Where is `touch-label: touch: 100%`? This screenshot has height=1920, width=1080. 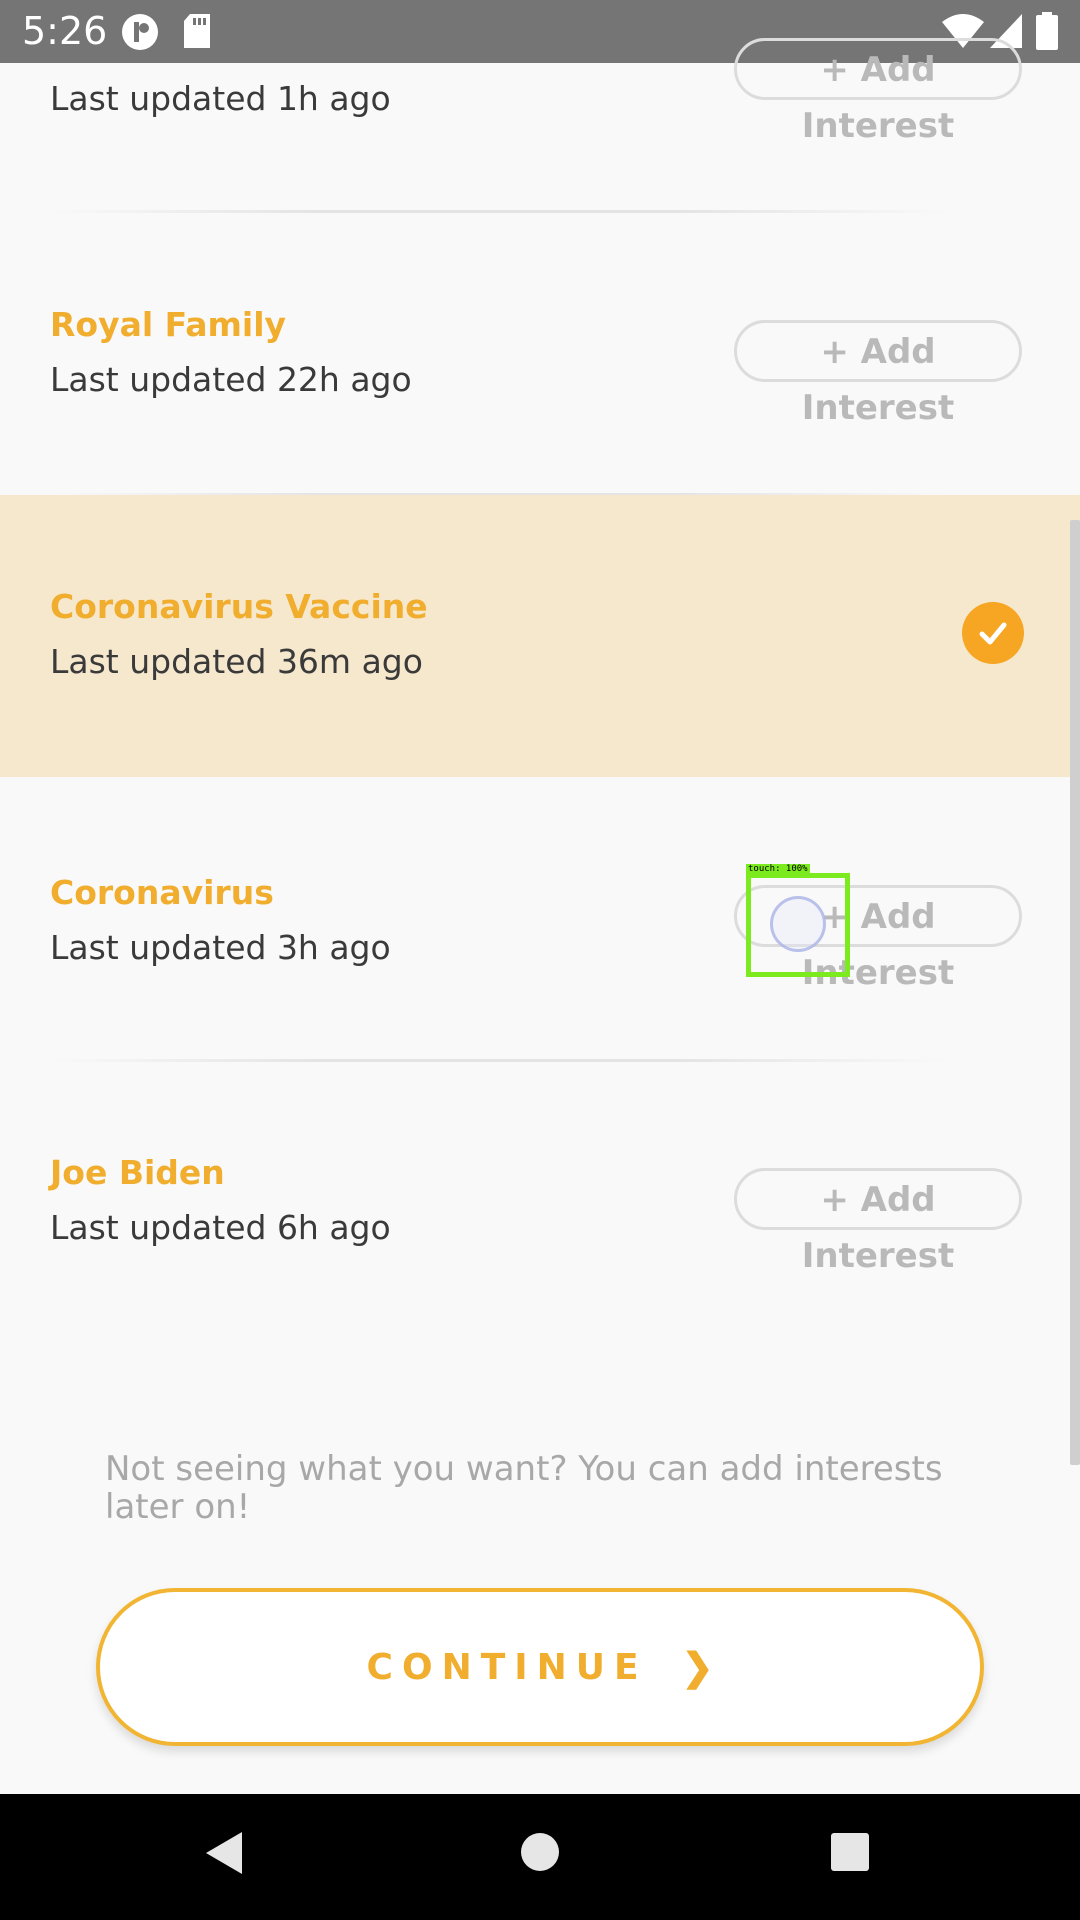
touch-label: touch: 100% is located at coordinates (778, 869).